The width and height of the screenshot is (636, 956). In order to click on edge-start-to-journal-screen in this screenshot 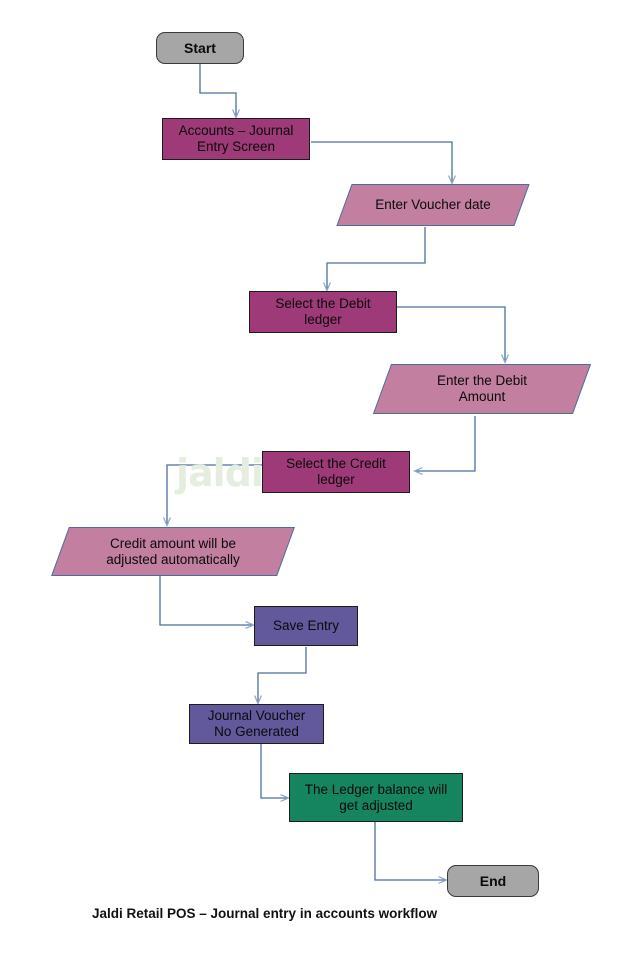, I will do `click(217, 90)`.